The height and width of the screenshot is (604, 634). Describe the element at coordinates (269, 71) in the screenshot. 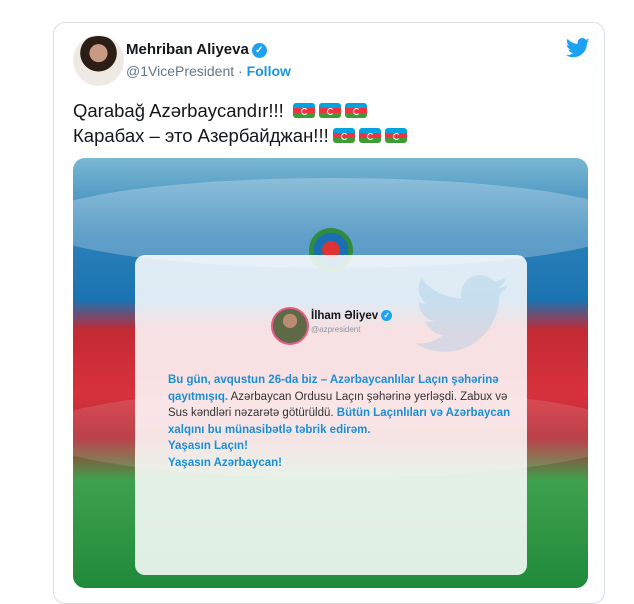

I see `follow-button: Follow` at that location.